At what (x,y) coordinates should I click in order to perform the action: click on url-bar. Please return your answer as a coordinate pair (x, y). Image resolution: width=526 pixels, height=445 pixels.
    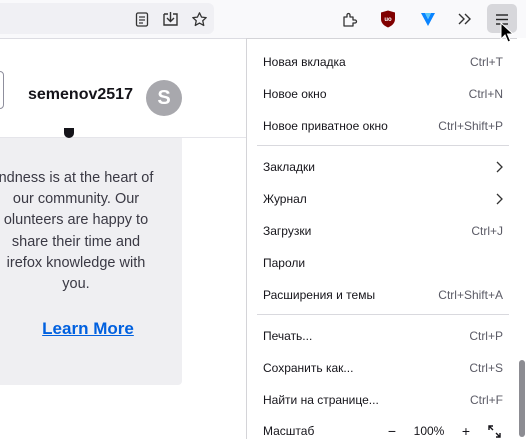
    Looking at the image, I should click on (107, 18).